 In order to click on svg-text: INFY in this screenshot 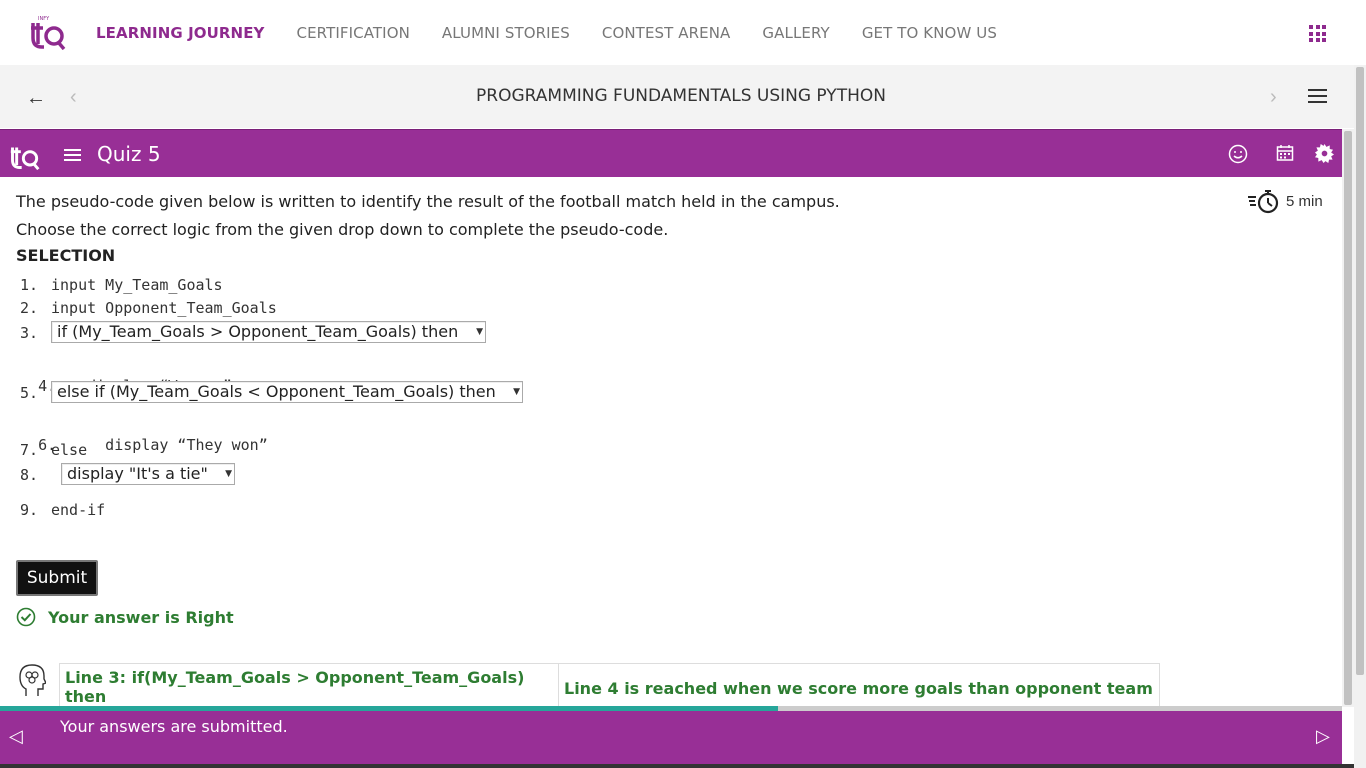, I will do `click(44, 19)`.